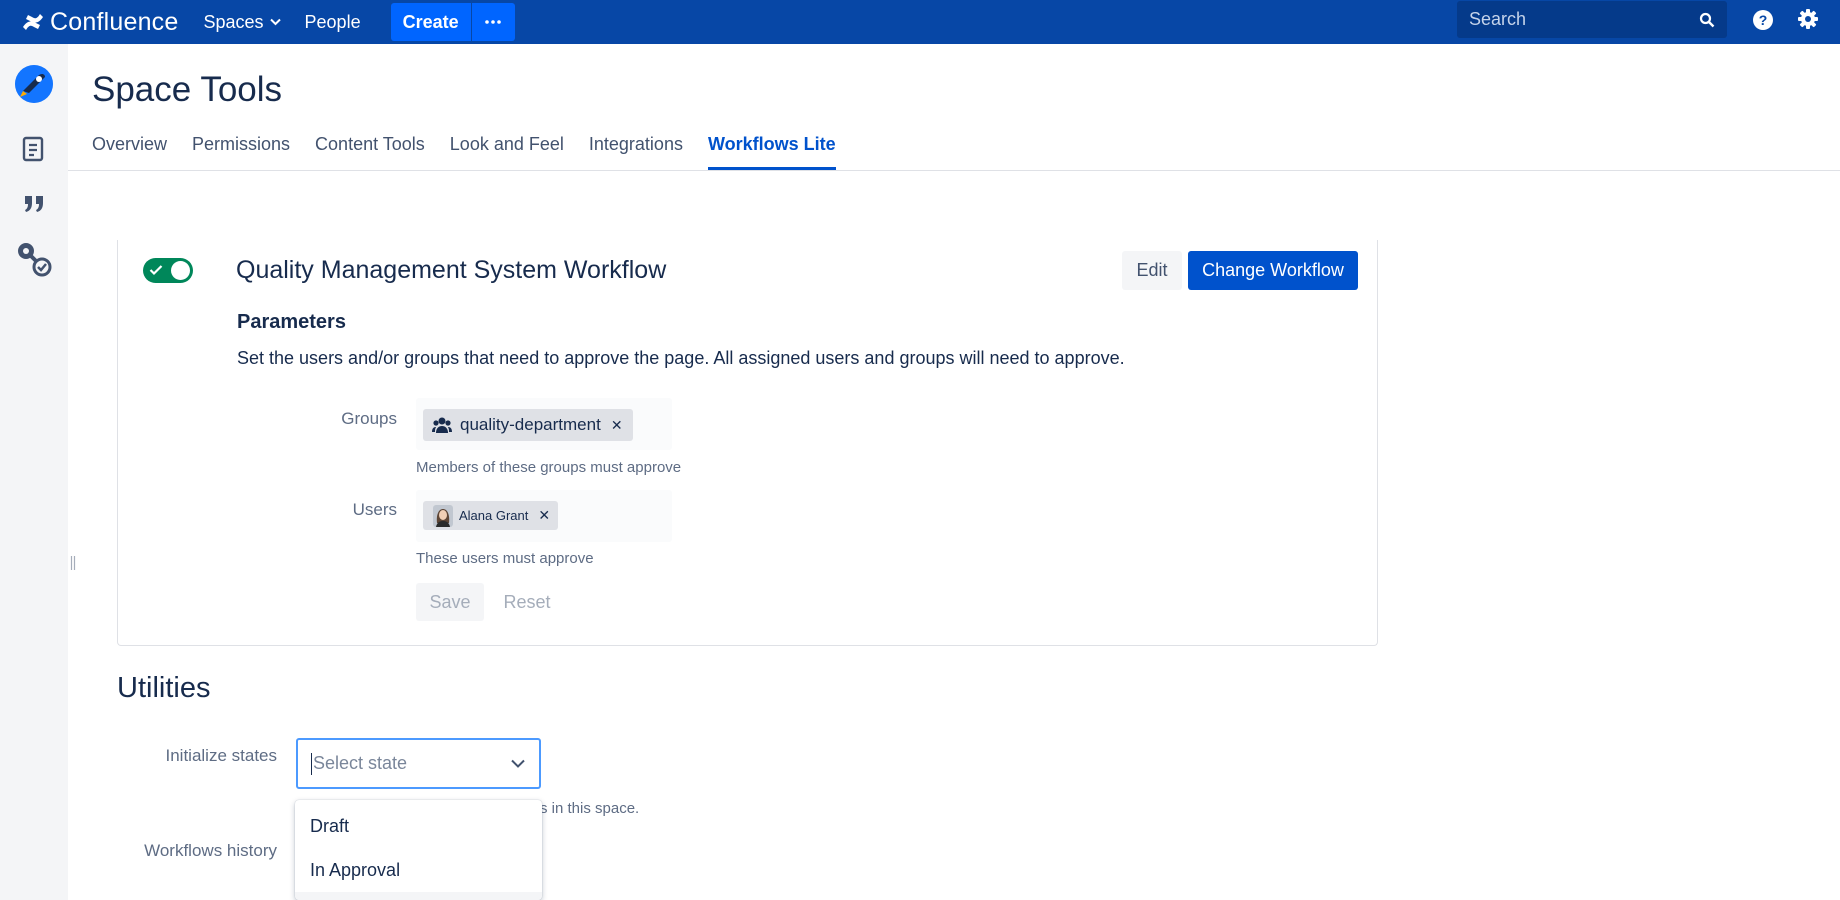 This screenshot has width=1840, height=900. I want to click on spaces-menu: Spaces, so click(242, 22).